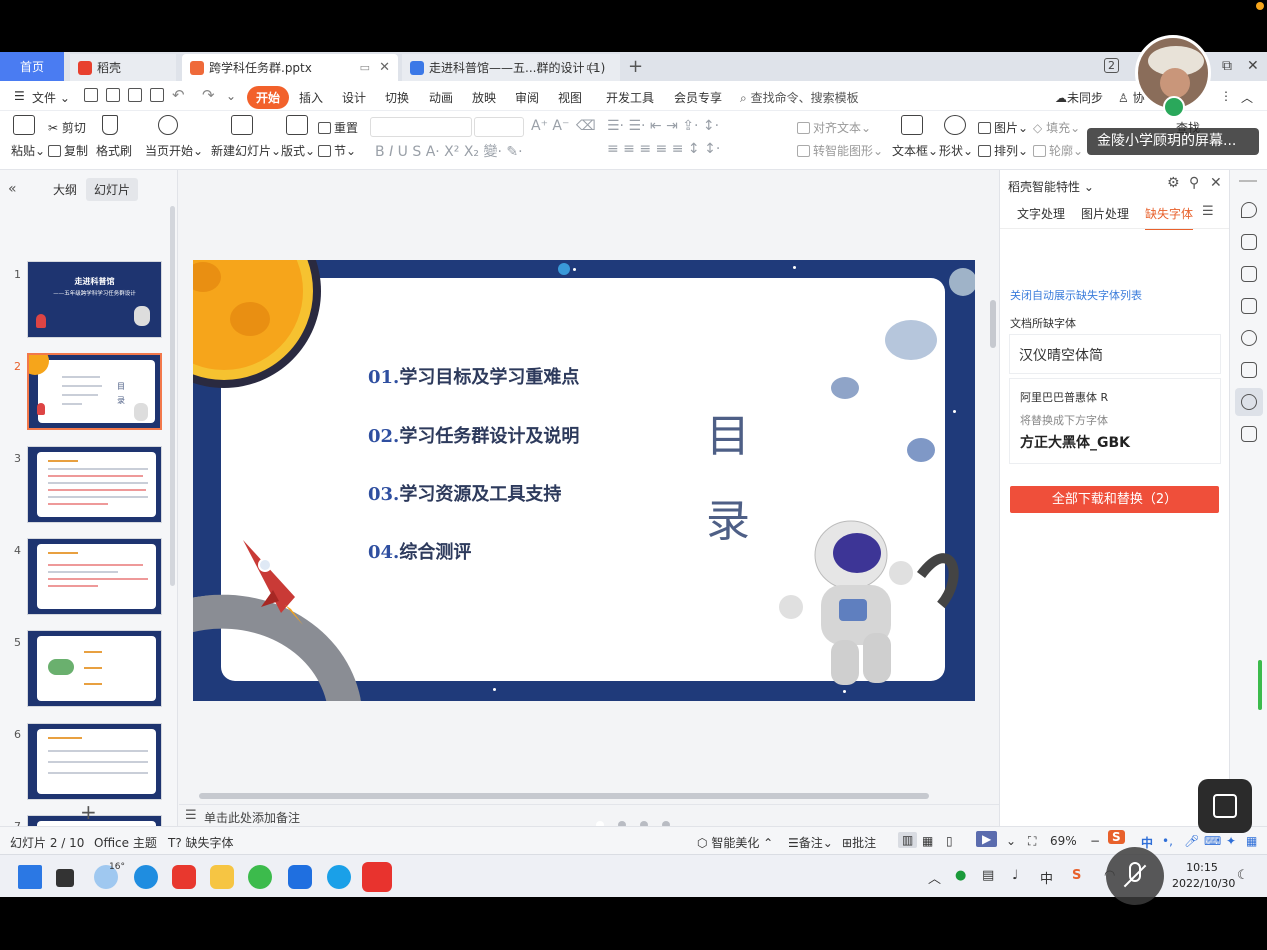 The height and width of the screenshot is (950, 1267). I want to click on print-preview-icon, so click(157, 95).